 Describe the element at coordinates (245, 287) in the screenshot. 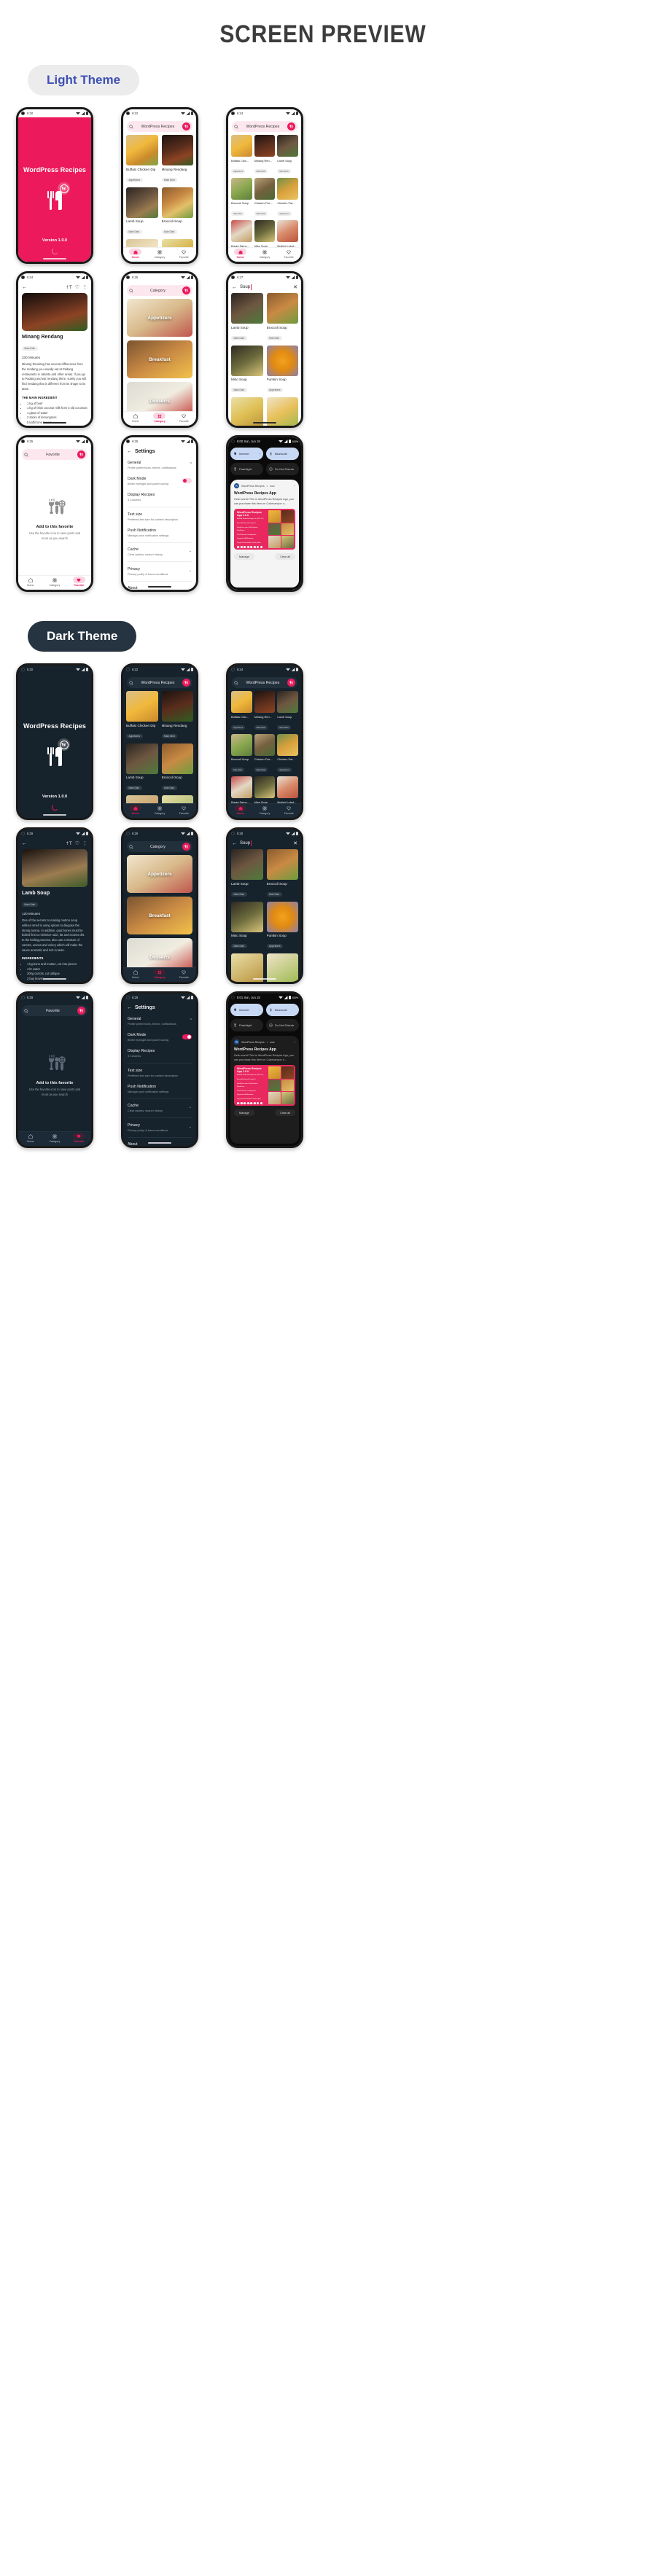

I see `search-query: Soup` at that location.